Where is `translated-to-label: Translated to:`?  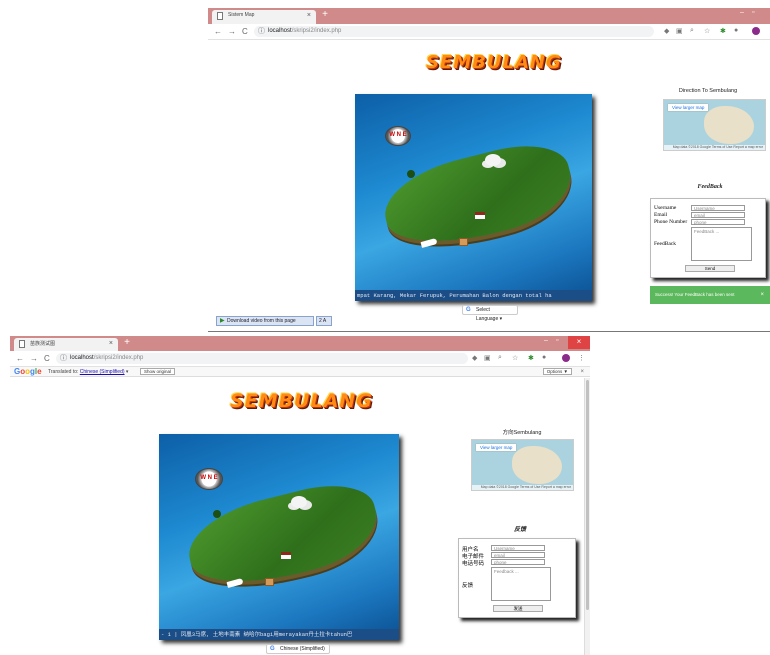 translated-to-label: Translated to: is located at coordinates (63, 372).